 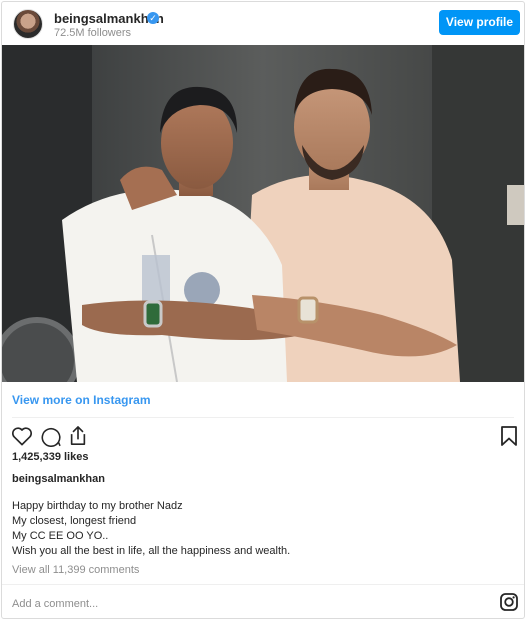 I want to click on bookmark-icon, so click(x=509, y=436).